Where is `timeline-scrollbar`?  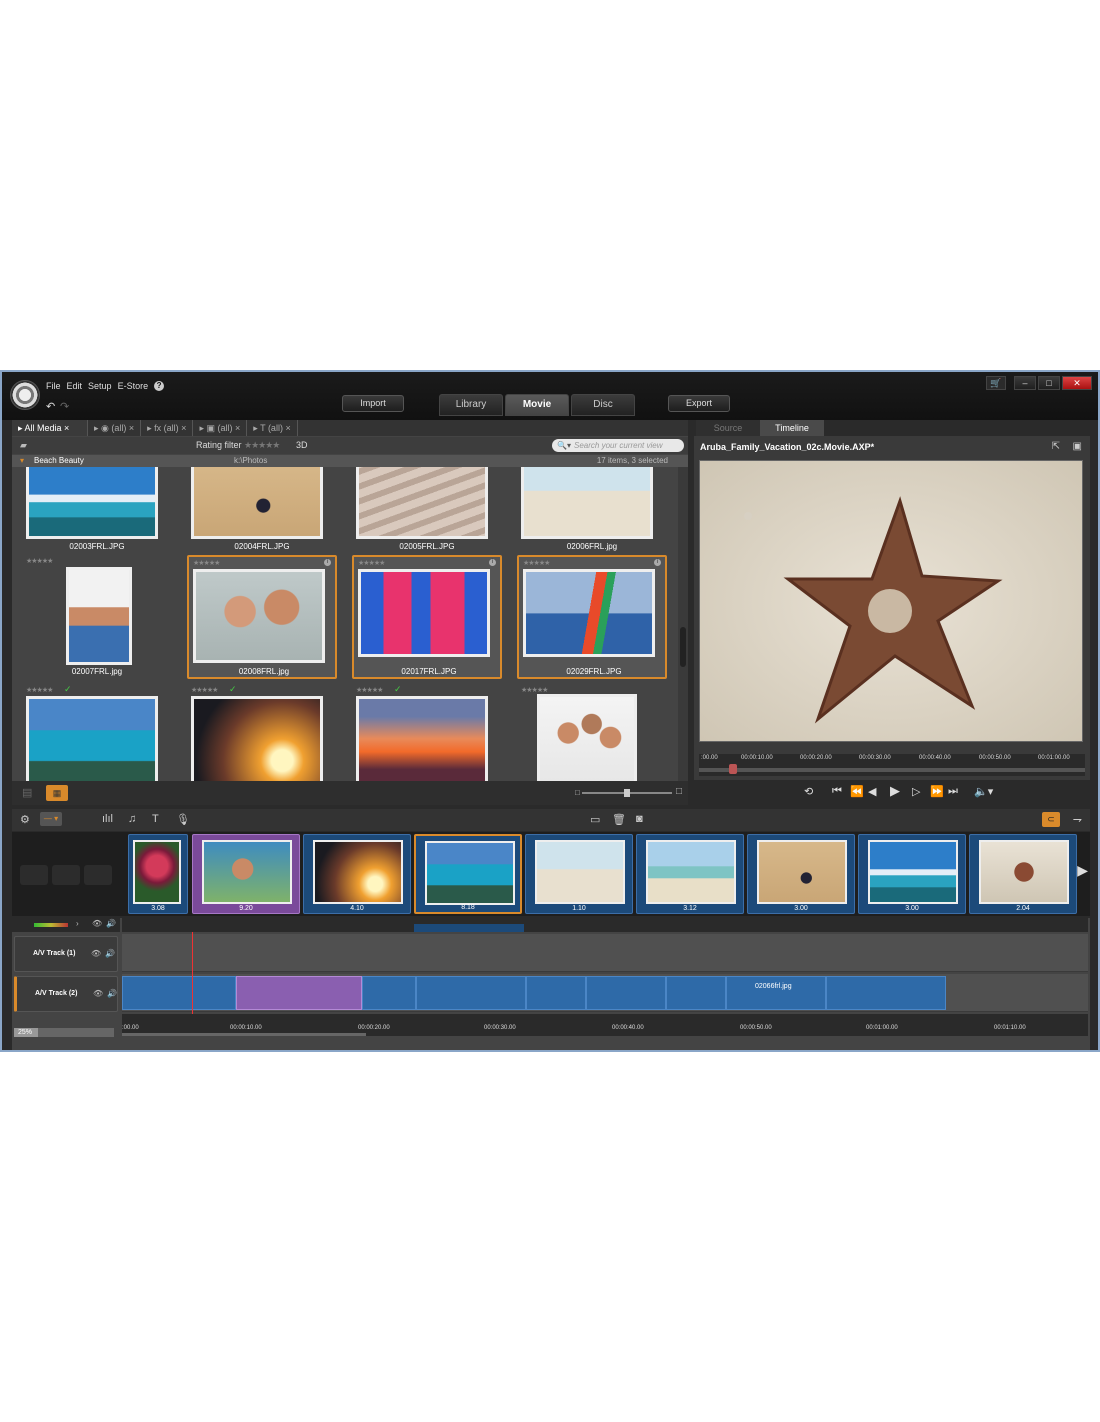 timeline-scrollbar is located at coordinates (244, 1034).